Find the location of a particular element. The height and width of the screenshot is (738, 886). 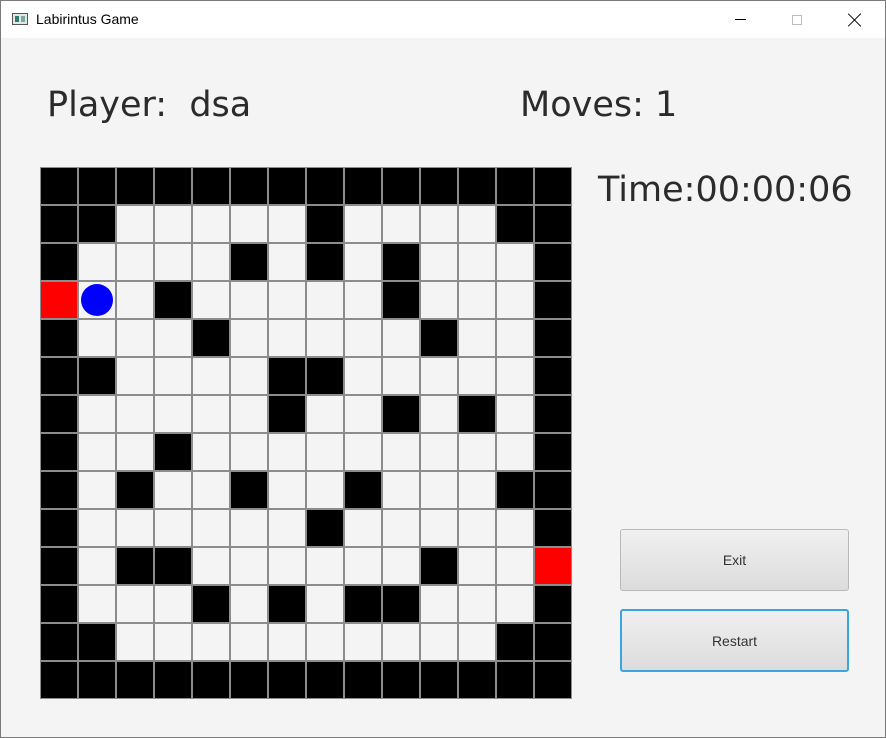

exit-button: Exit is located at coordinates (734, 560).